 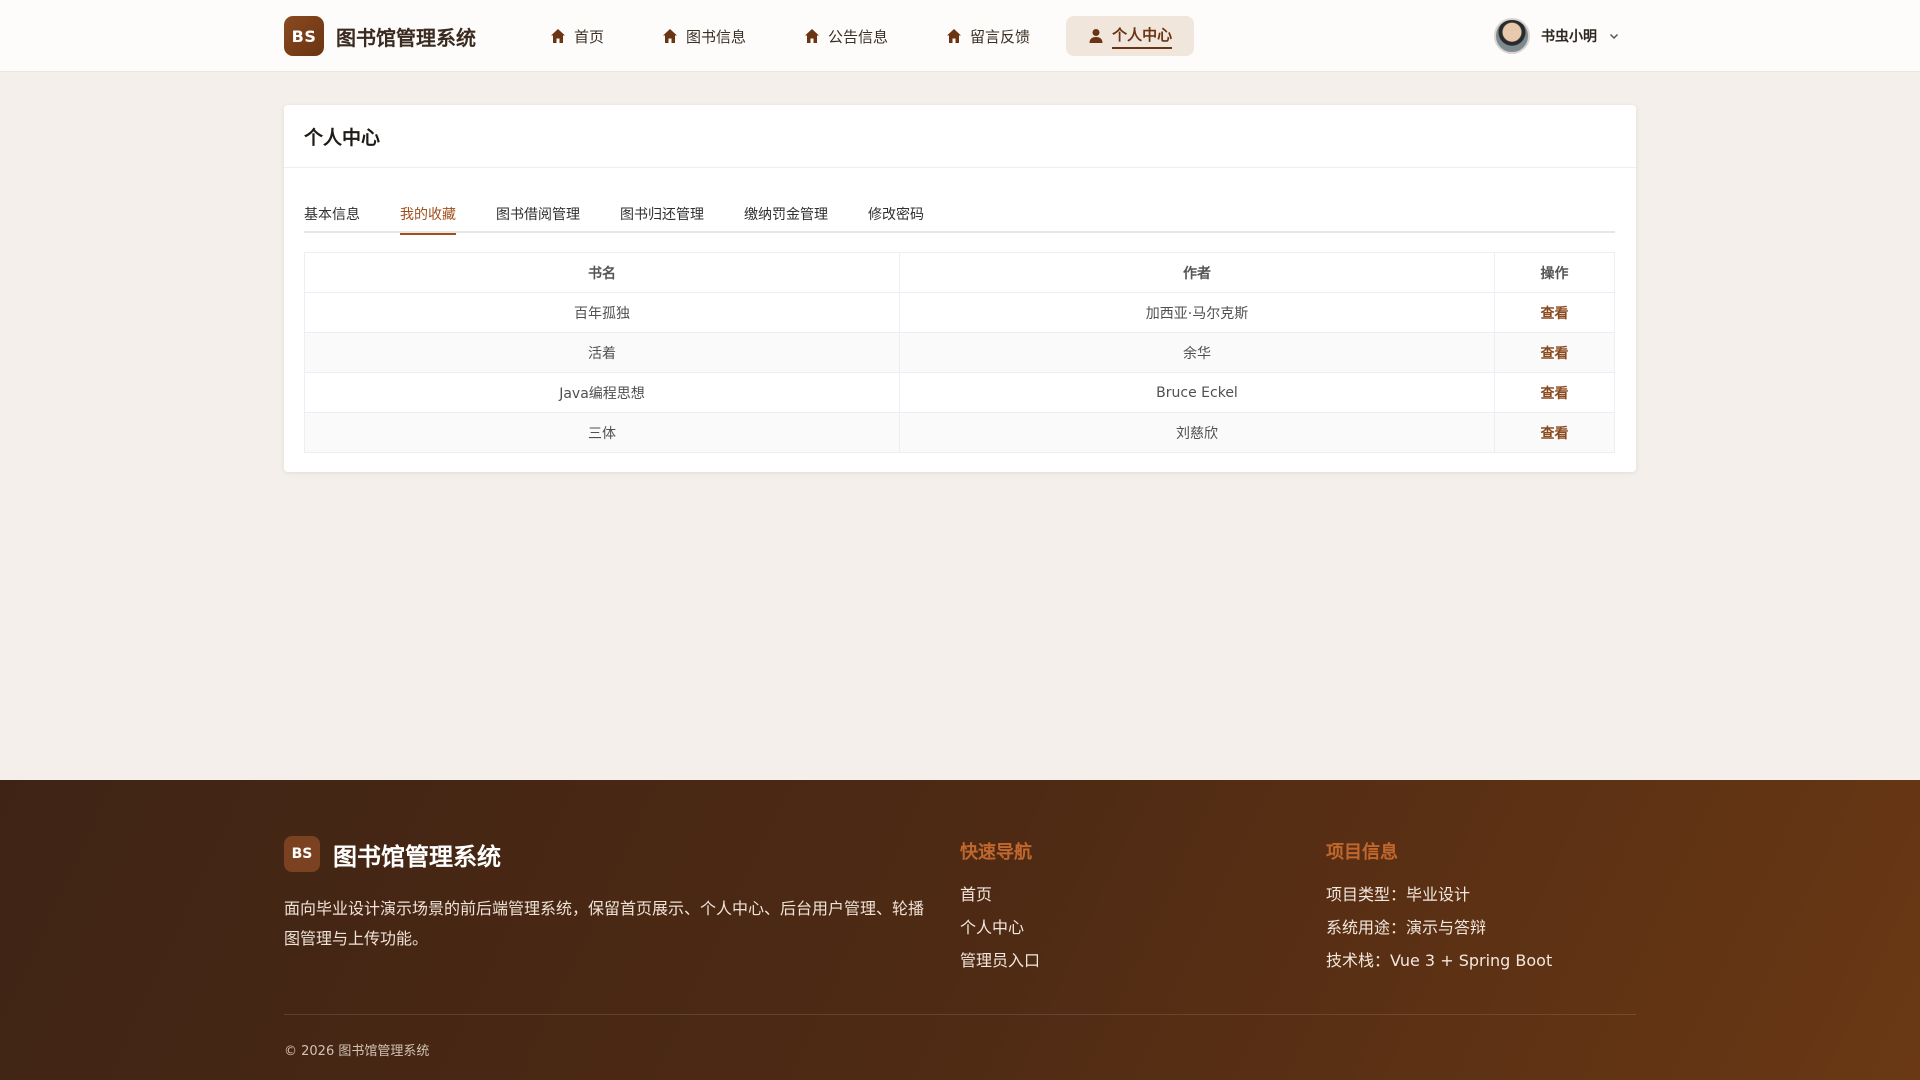 What do you see at coordinates (417, 856) in the screenshot?
I see `footer-title: 图书馆管理系统` at bounding box center [417, 856].